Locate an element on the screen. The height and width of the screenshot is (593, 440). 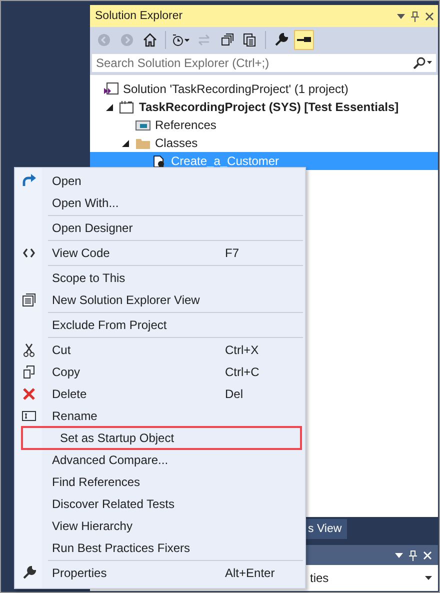
pin-icon is located at coordinates (415, 16).